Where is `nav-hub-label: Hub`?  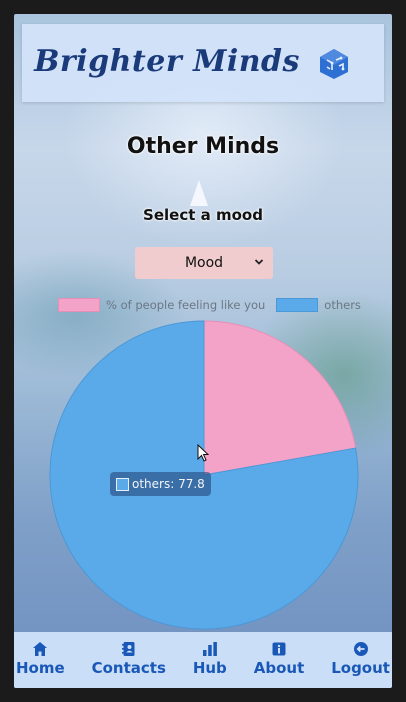 nav-hub-label: Hub is located at coordinates (209, 668).